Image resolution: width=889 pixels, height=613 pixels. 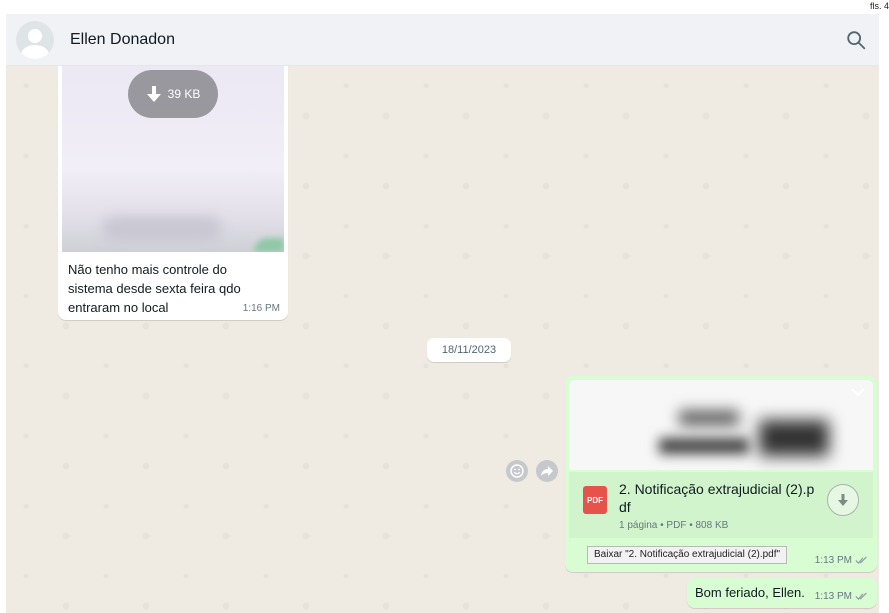 I want to click on outgoing-message: Bom feriado, Ellen. 1:13 PM, so click(x=782, y=593).